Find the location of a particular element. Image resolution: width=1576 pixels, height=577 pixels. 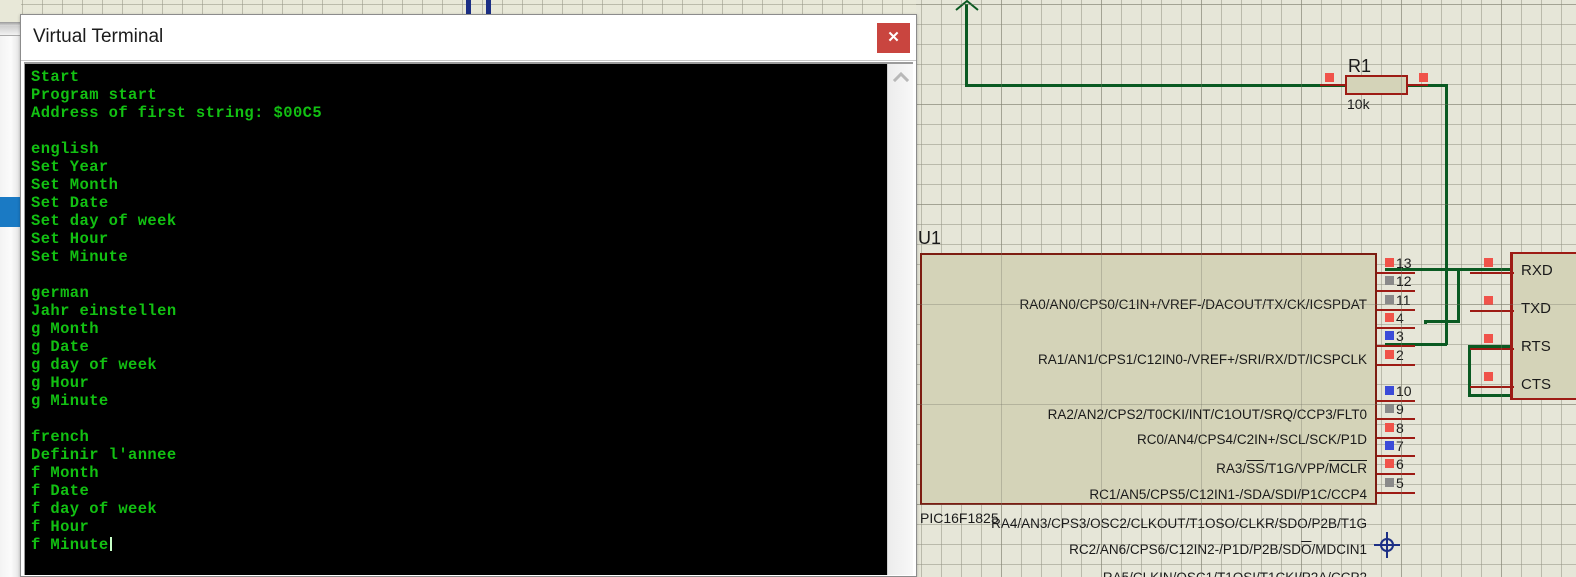

resistor-r1-left-lead is located at coordinates (1333, 85).